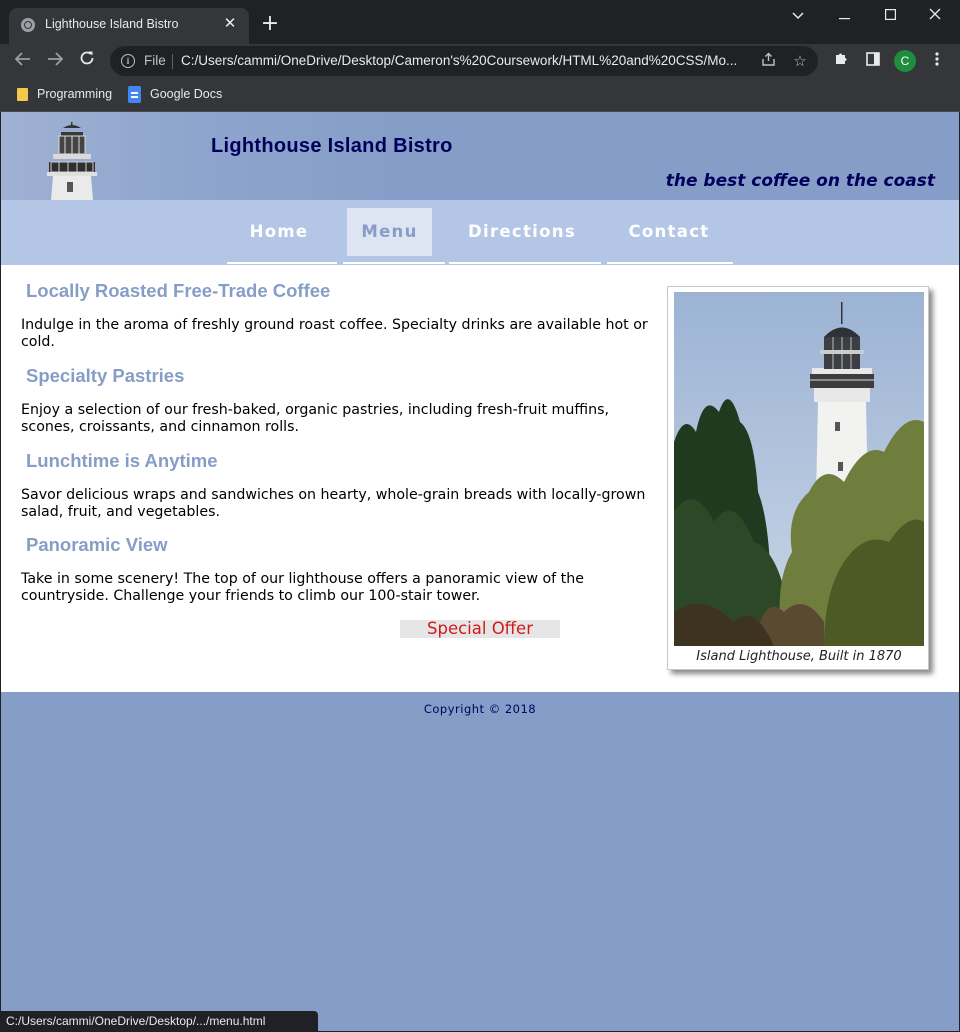 This screenshot has height=1032, width=960. I want to click on lighthouse-photo, so click(799, 469).